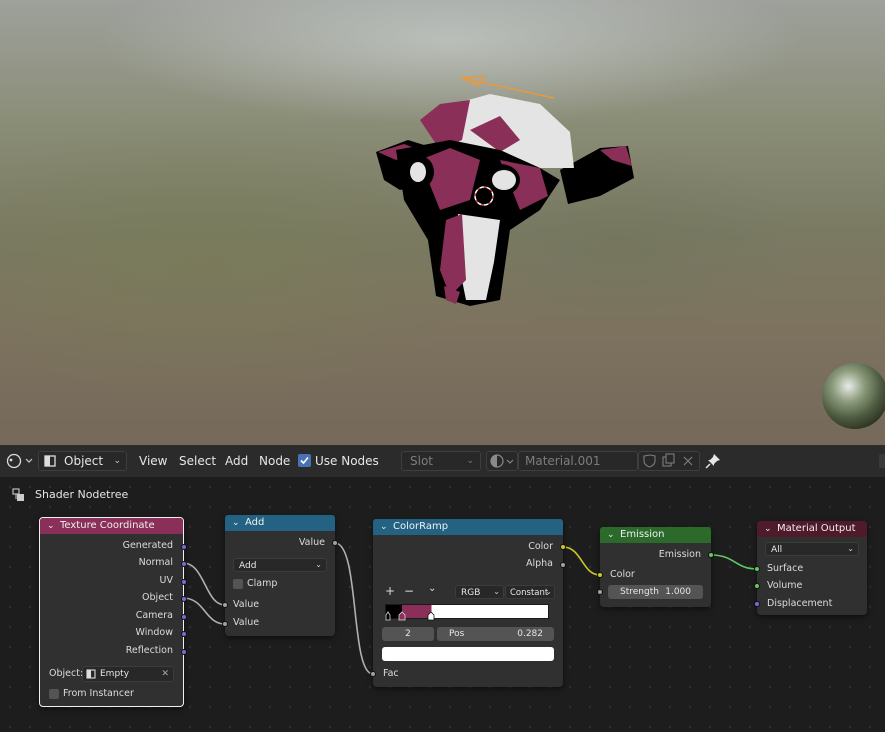 The height and width of the screenshot is (732, 885). What do you see at coordinates (262, 583) in the screenshot?
I see `clamp-label: Clamp` at bounding box center [262, 583].